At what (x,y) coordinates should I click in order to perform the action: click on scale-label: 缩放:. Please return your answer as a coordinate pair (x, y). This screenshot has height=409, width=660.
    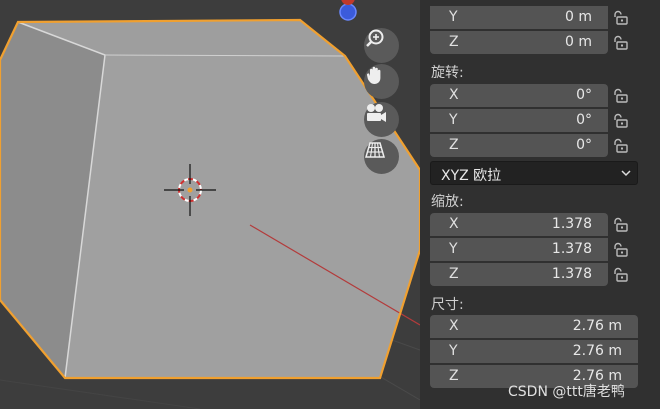
    Looking at the image, I should click on (447, 202).